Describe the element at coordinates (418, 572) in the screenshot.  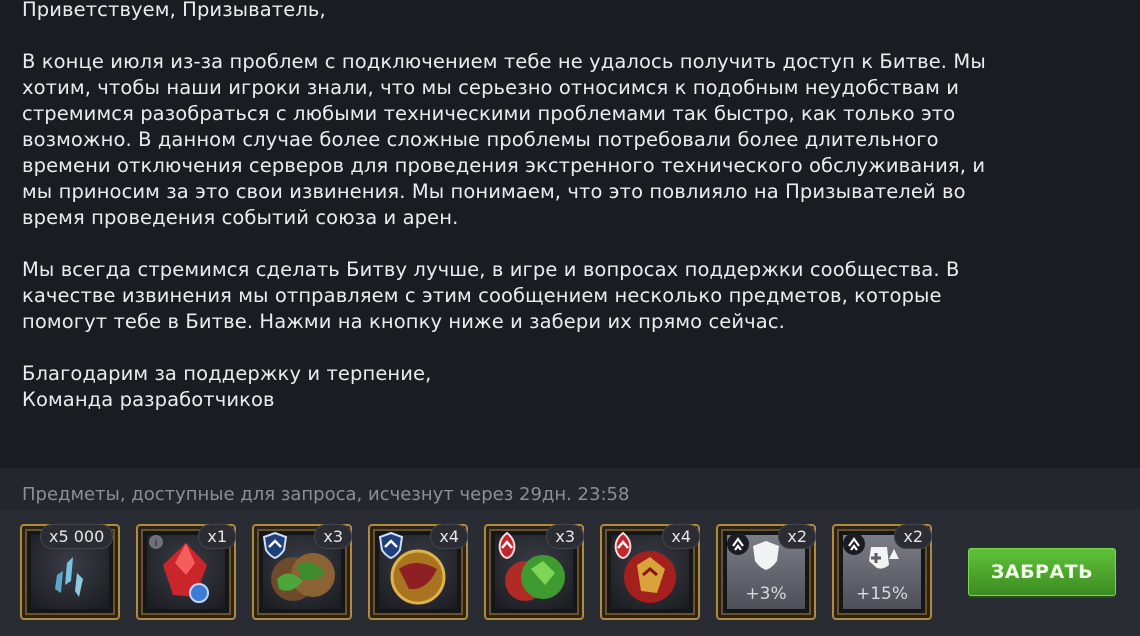
I see `reward-item-gold-potion: x4` at that location.